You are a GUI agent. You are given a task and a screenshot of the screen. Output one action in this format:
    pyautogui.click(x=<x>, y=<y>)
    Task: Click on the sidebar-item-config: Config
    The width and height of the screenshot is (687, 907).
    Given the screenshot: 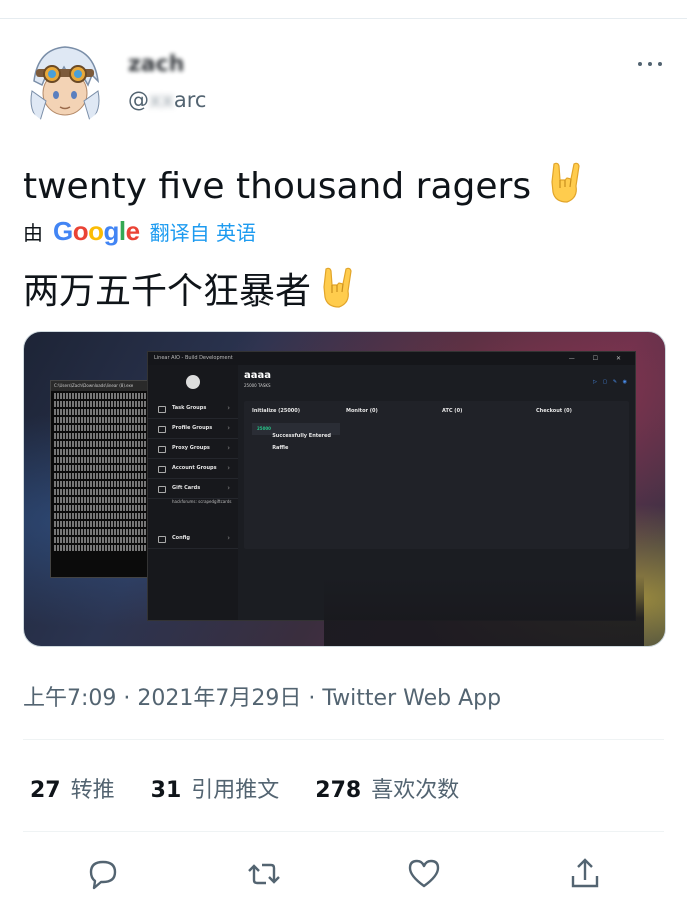 What is the action you would take?
    pyautogui.click(x=193, y=539)
    